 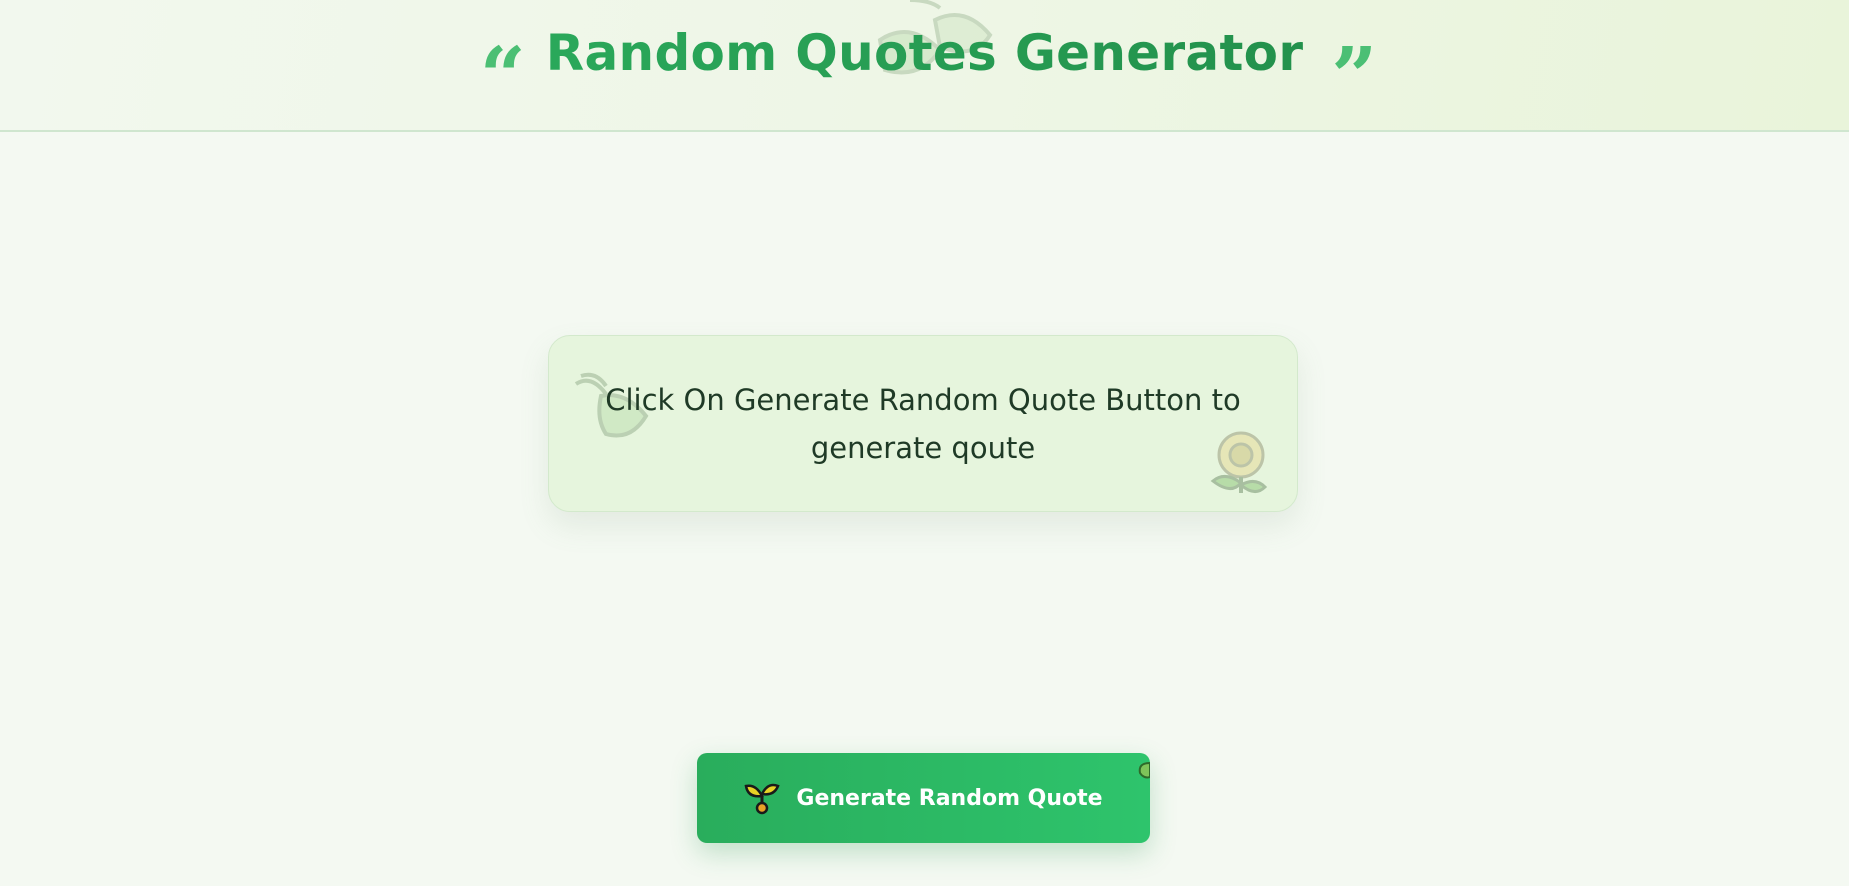 What do you see at coordinates (762, 799) in the screenshot?
I see `seedling-icon` at bounding box center [762, 799].